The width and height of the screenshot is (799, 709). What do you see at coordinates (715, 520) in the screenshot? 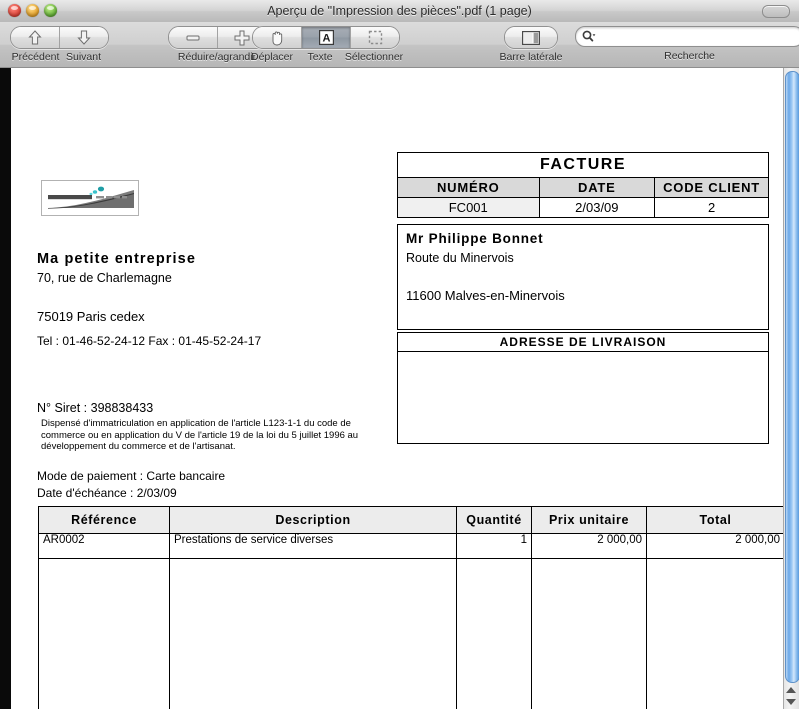
I see `column-header-total: Total` at bounding box center [715, 520].